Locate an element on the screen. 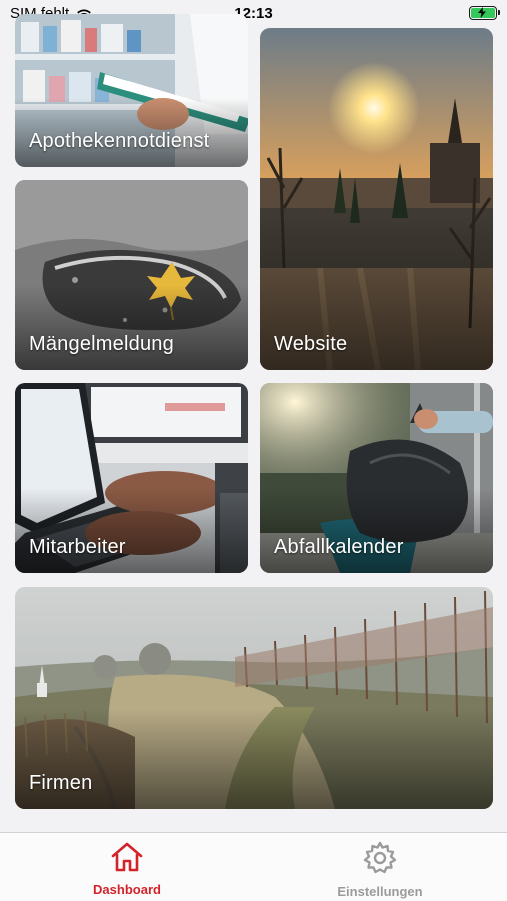  tile-label: Apothekennotdienst is located at coordinates (119, 141).